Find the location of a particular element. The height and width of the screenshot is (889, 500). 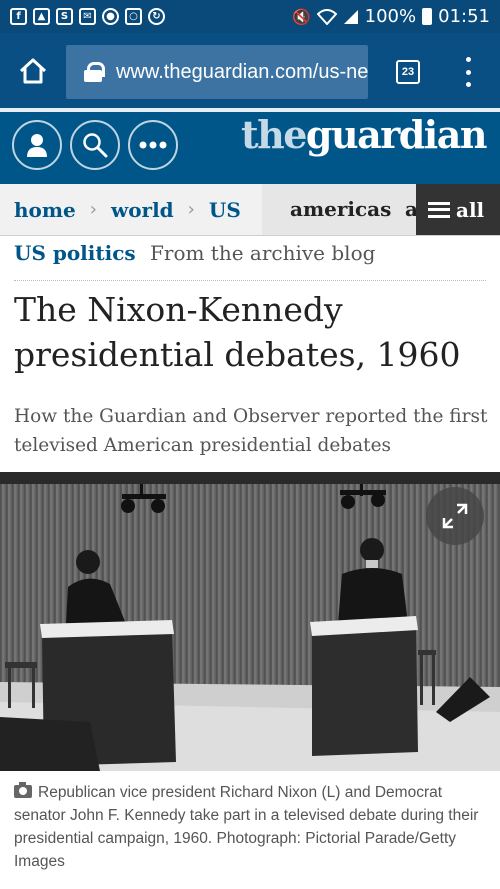

browser-menu-button is located at coordinates (468, 72).